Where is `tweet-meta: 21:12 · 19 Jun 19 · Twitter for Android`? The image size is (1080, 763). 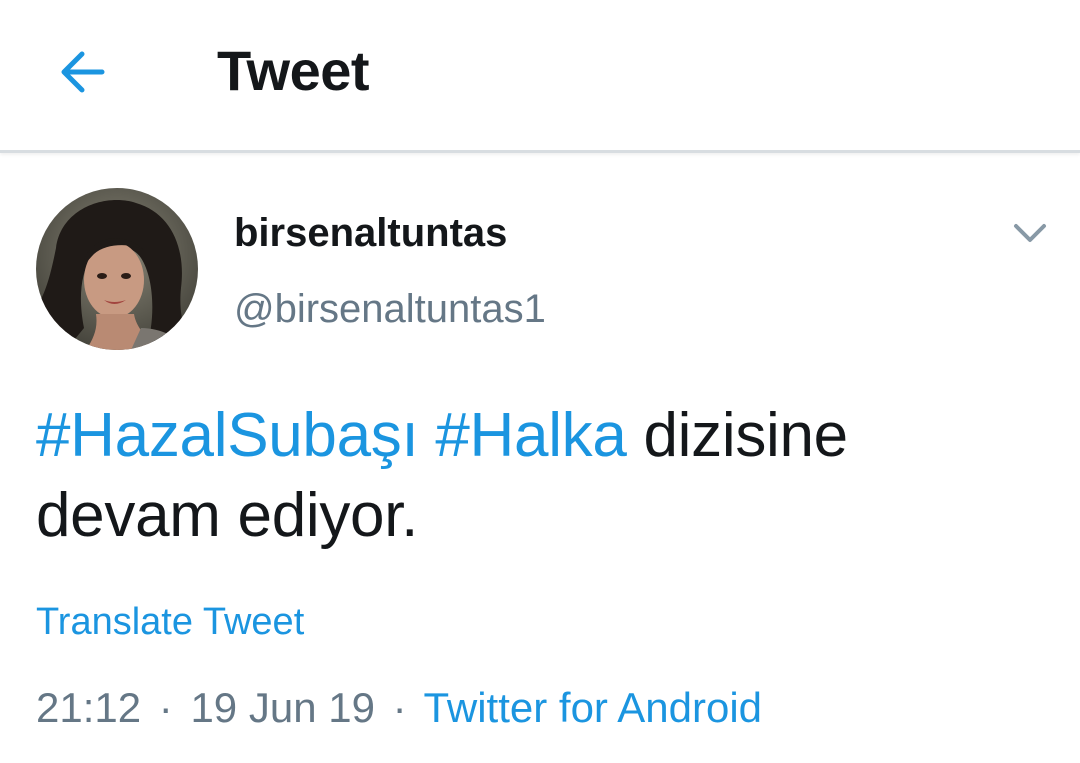
tweet-meta: 21:12 · 19 Jun 19 · Twitter for Android is located at coordinates (399, 708).